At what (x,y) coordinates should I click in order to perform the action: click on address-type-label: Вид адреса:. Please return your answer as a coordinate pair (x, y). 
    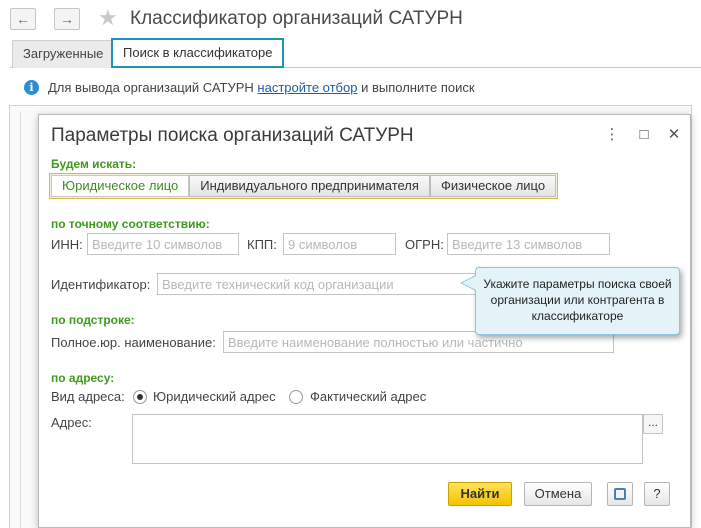
    Looking at the image, I should click on (88, 396).